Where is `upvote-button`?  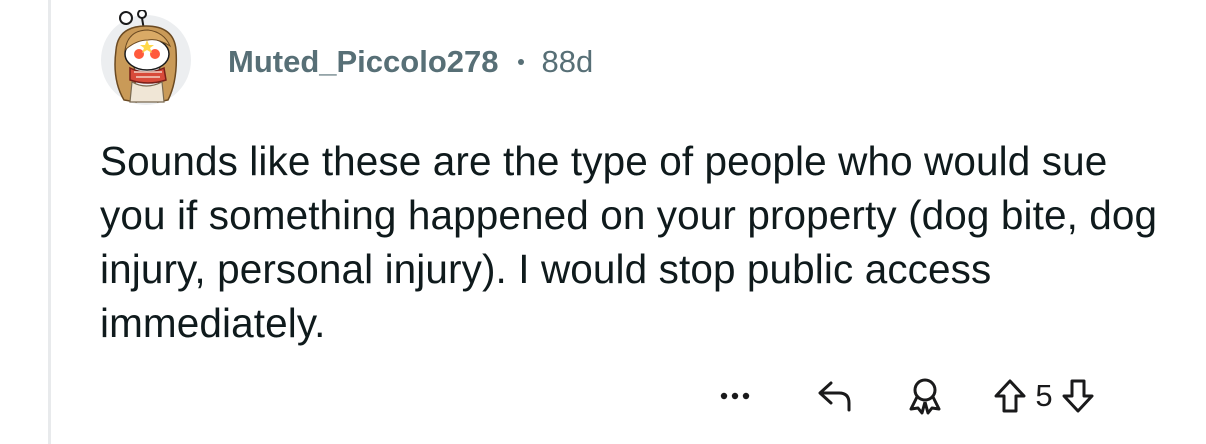 upvote-button is located at coordinates (1010, 396).